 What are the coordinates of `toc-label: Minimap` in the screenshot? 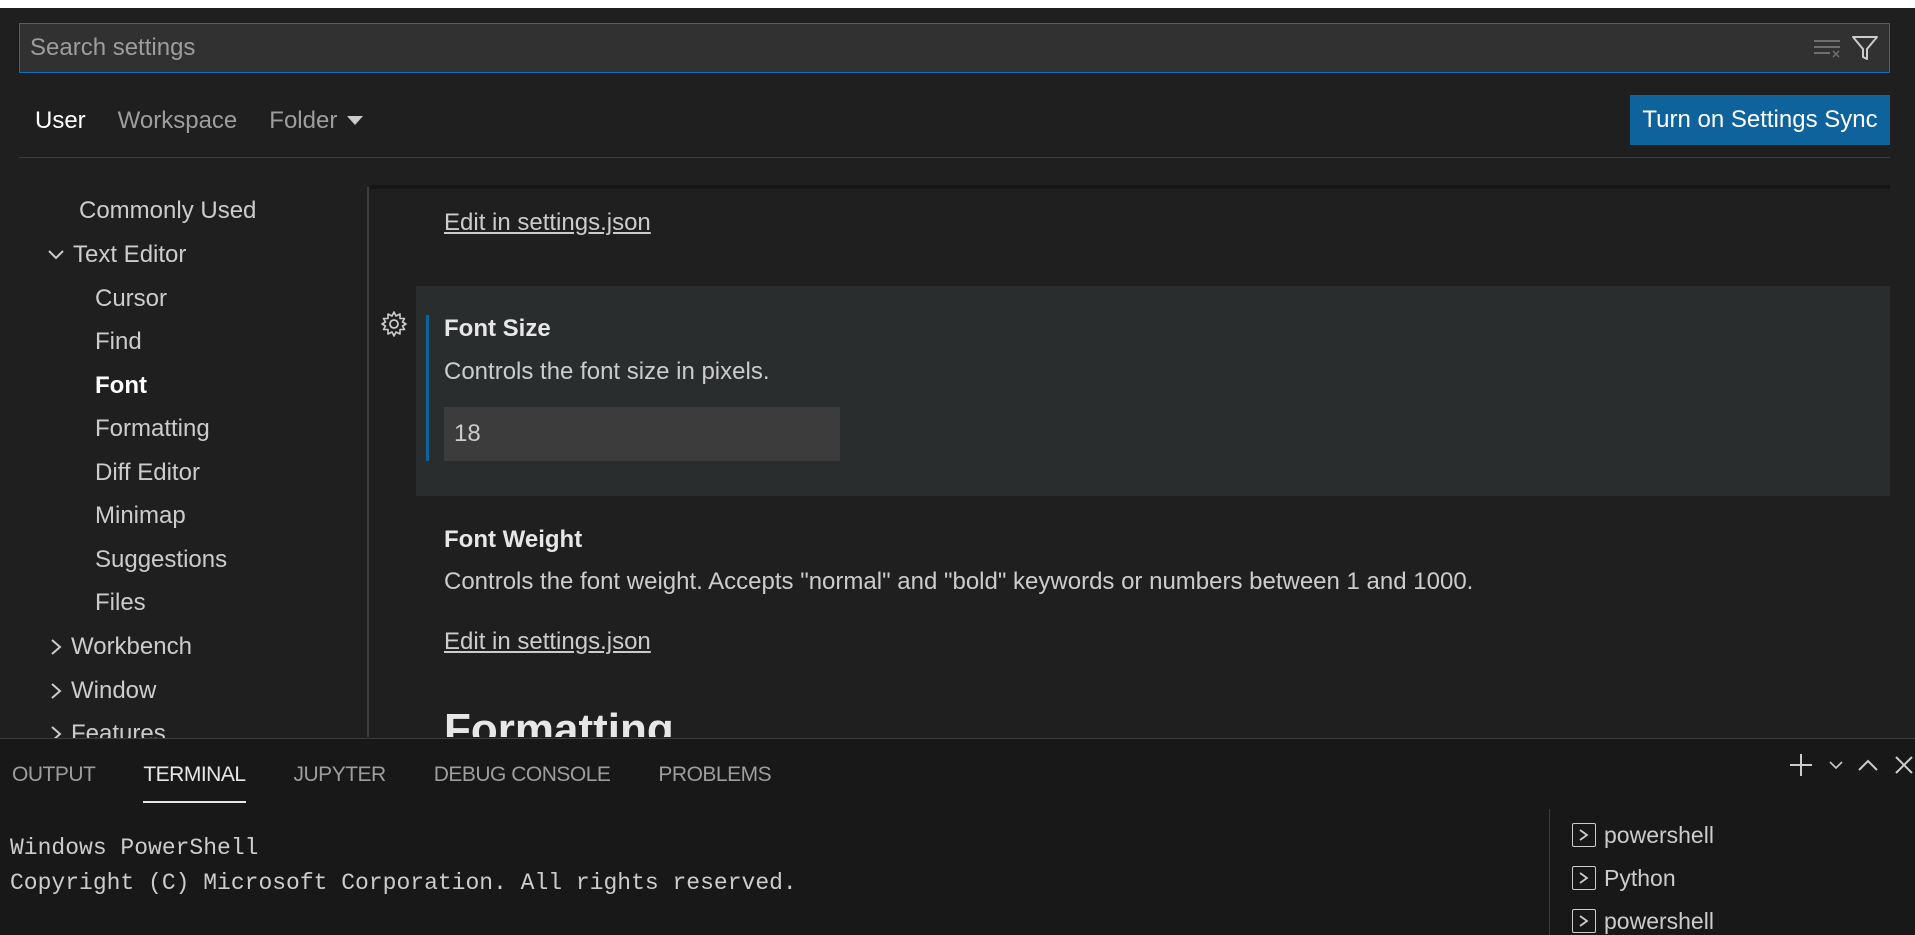 It's located at (140, 515).